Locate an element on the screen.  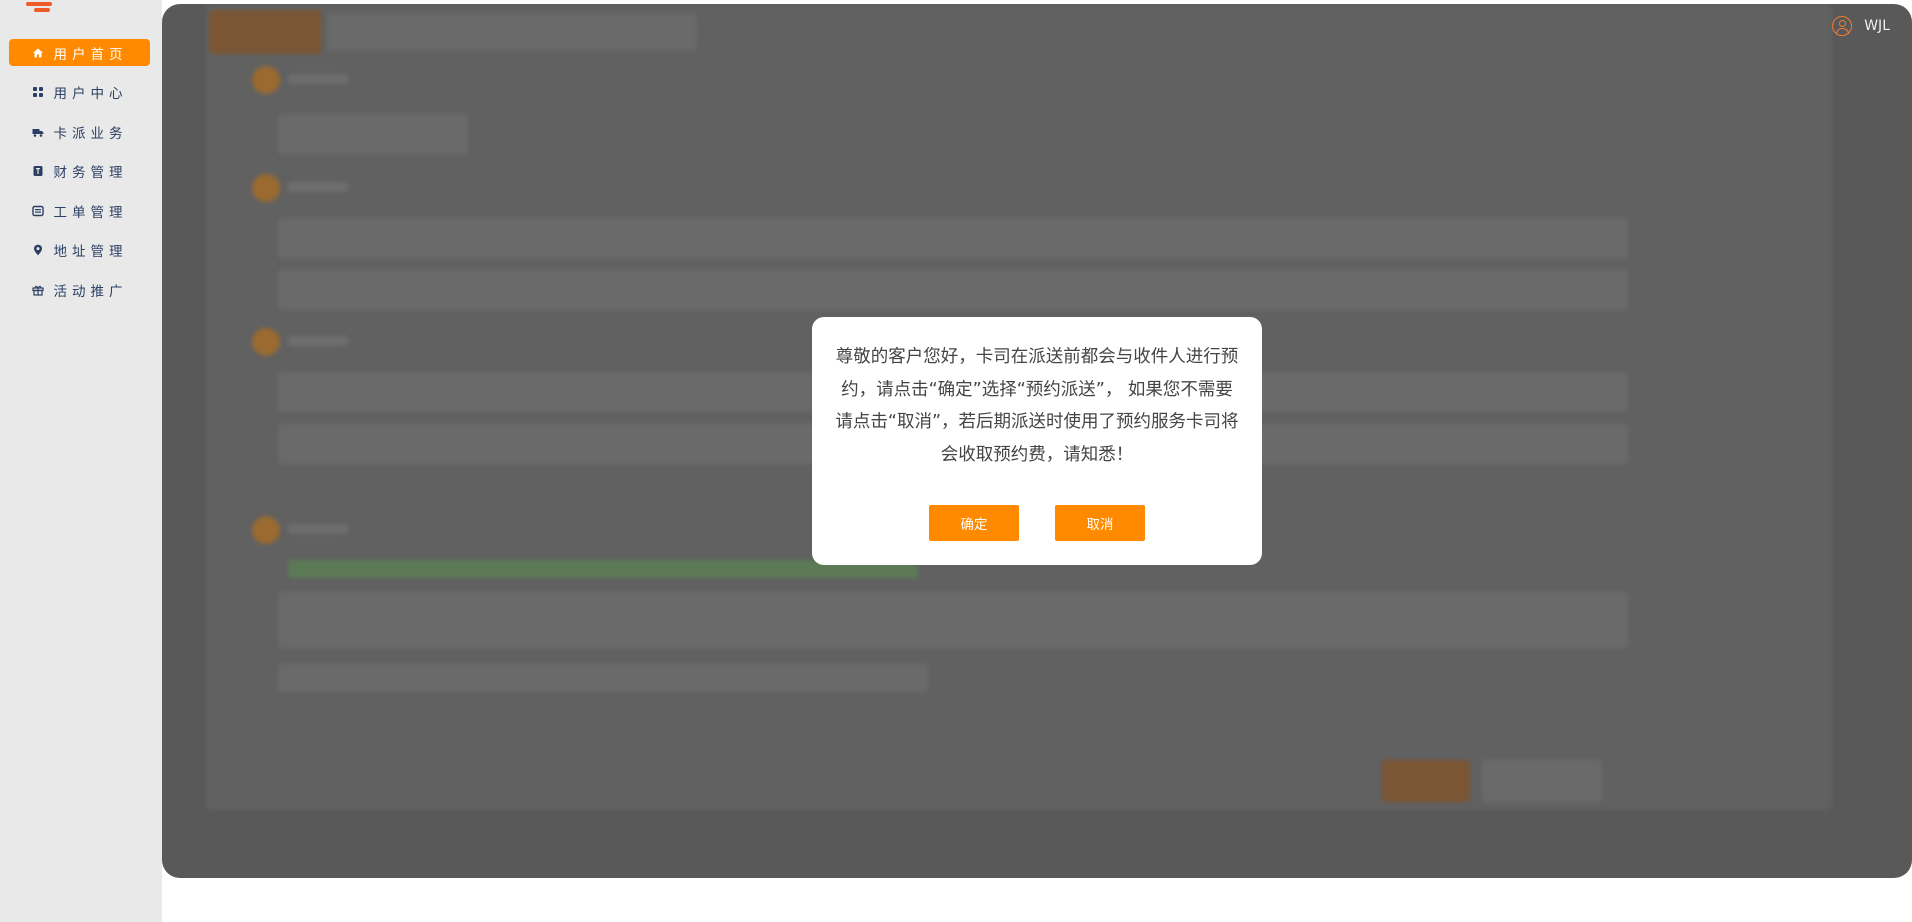
sidebar-item-tickets: 工单管理 is located at coordinates (79, 210).